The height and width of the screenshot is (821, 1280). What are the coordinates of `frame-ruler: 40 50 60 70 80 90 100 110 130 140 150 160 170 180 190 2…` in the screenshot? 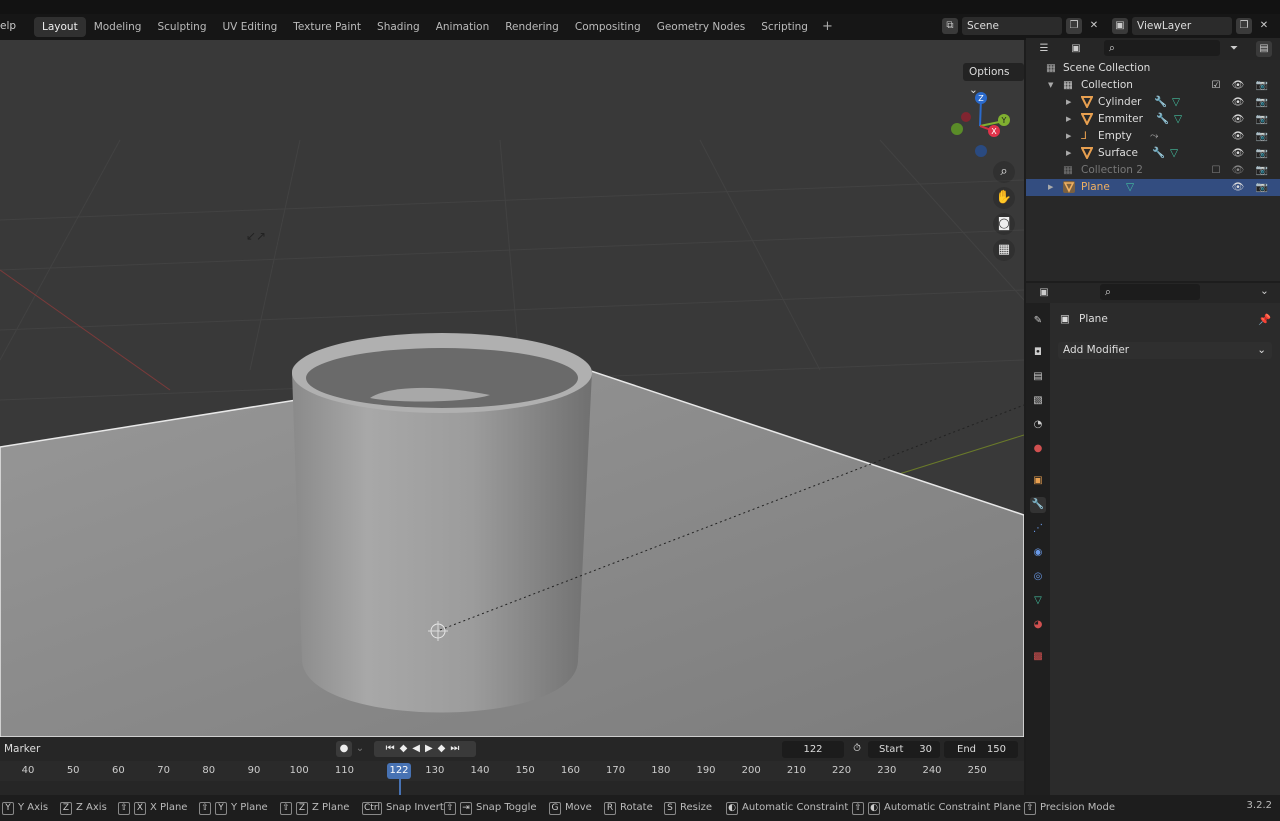 It's located at (512, 771).